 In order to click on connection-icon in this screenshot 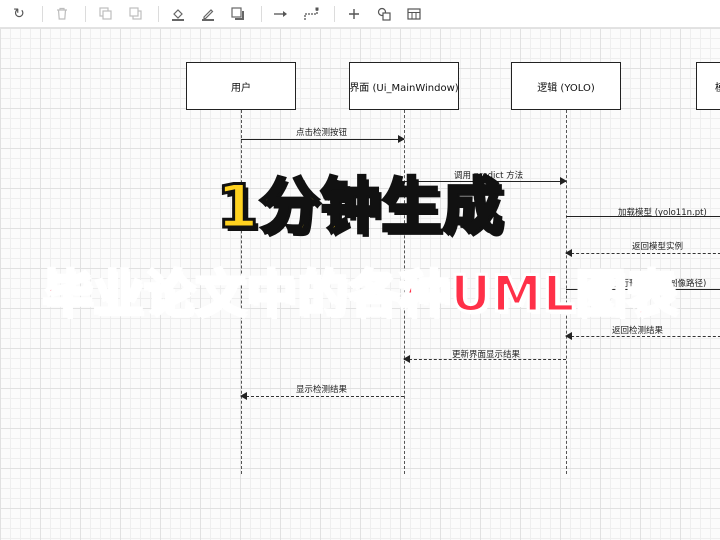, I will do `click(281, 14)`.